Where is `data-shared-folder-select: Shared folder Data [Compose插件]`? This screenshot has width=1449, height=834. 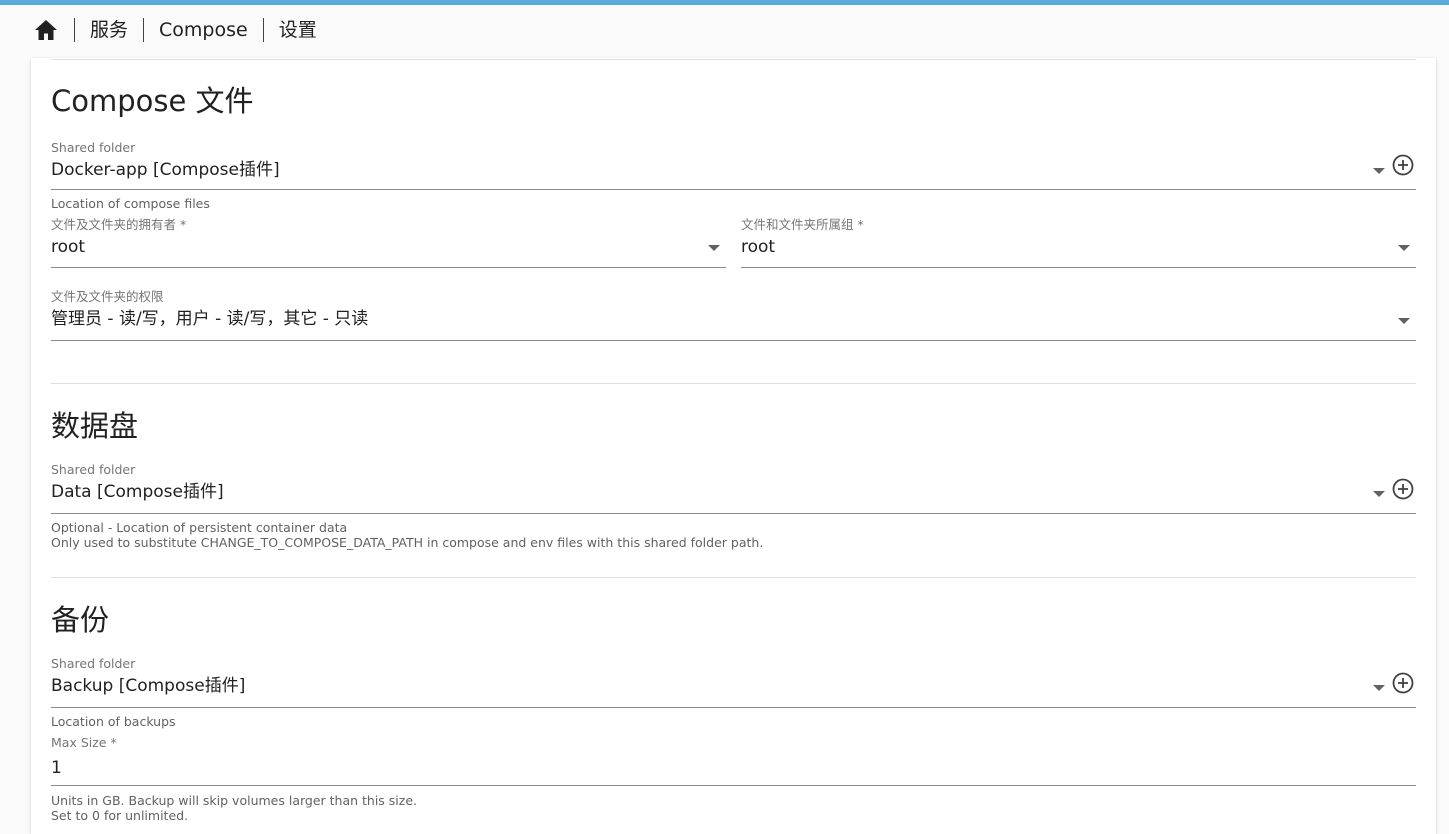 data-shared-folder-select: Shared folder Data [Compose插件] is located at coordinates (733, 488).